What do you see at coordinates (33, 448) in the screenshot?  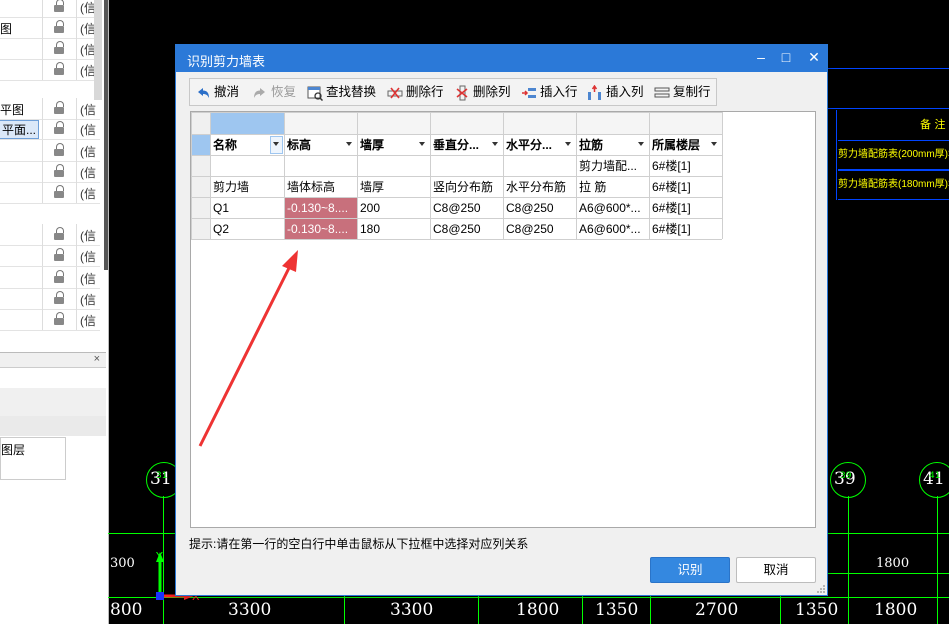 I see `sub-panel-cell: 图层` at bounding box center [33, 448].